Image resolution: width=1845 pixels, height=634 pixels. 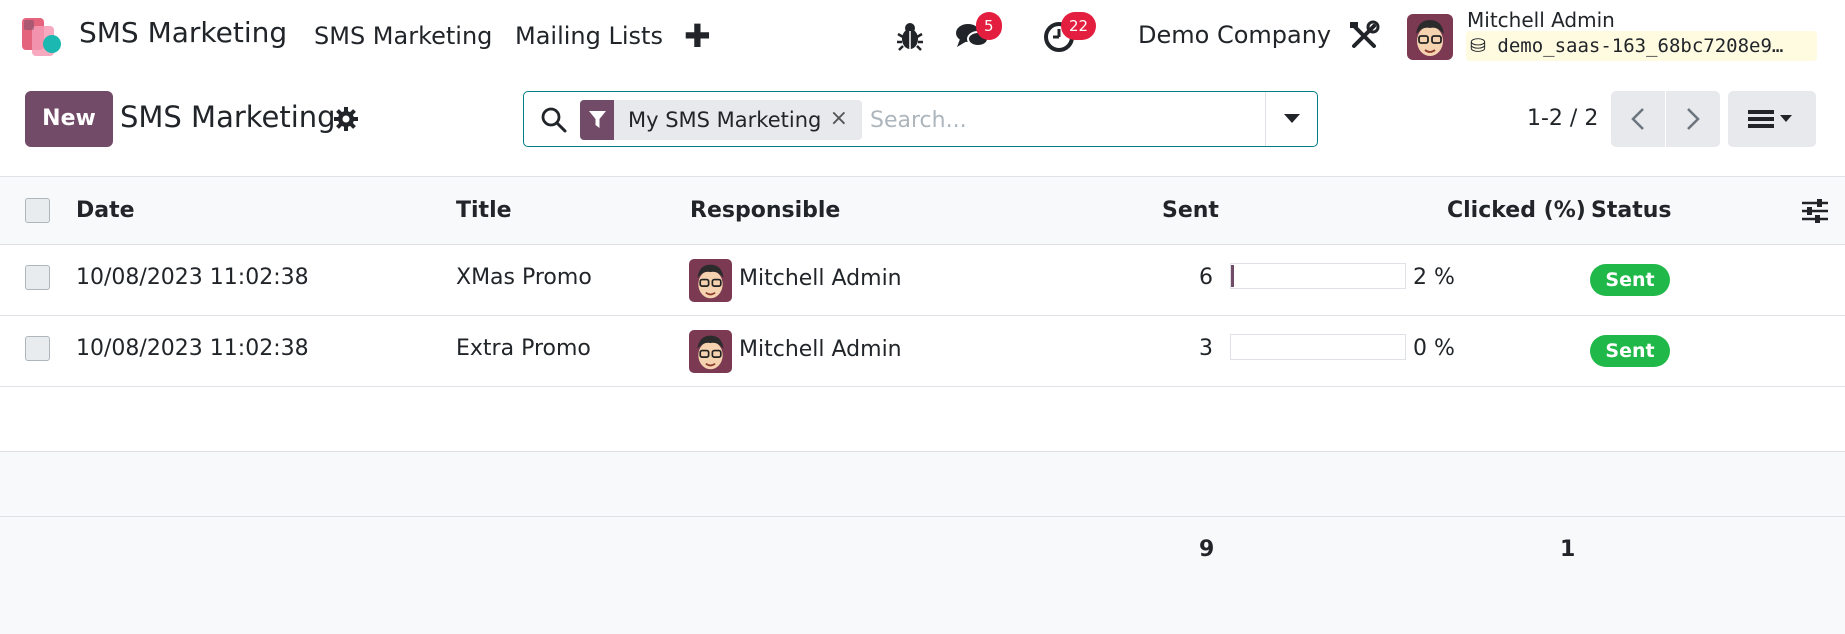 What do you see at coordinates (1079, 26) in the screenshot?
I see `activities-count-badge: 22` at bounding box center [1079, 26].